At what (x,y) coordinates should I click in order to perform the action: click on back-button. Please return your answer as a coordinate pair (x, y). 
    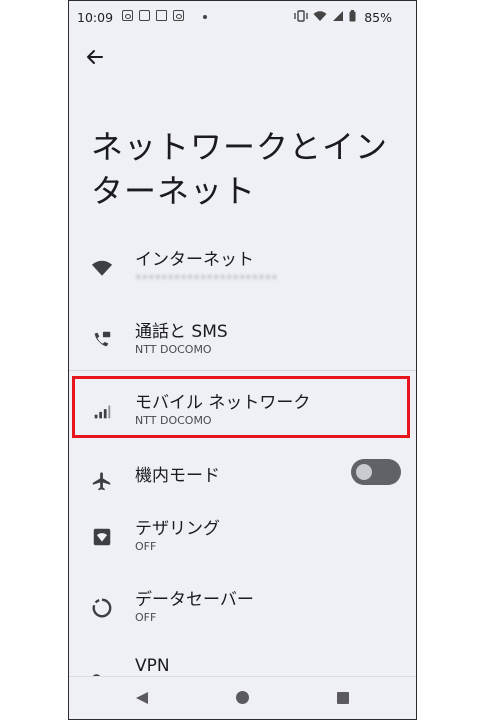
    Looking at the image, I should click on (95, 57).